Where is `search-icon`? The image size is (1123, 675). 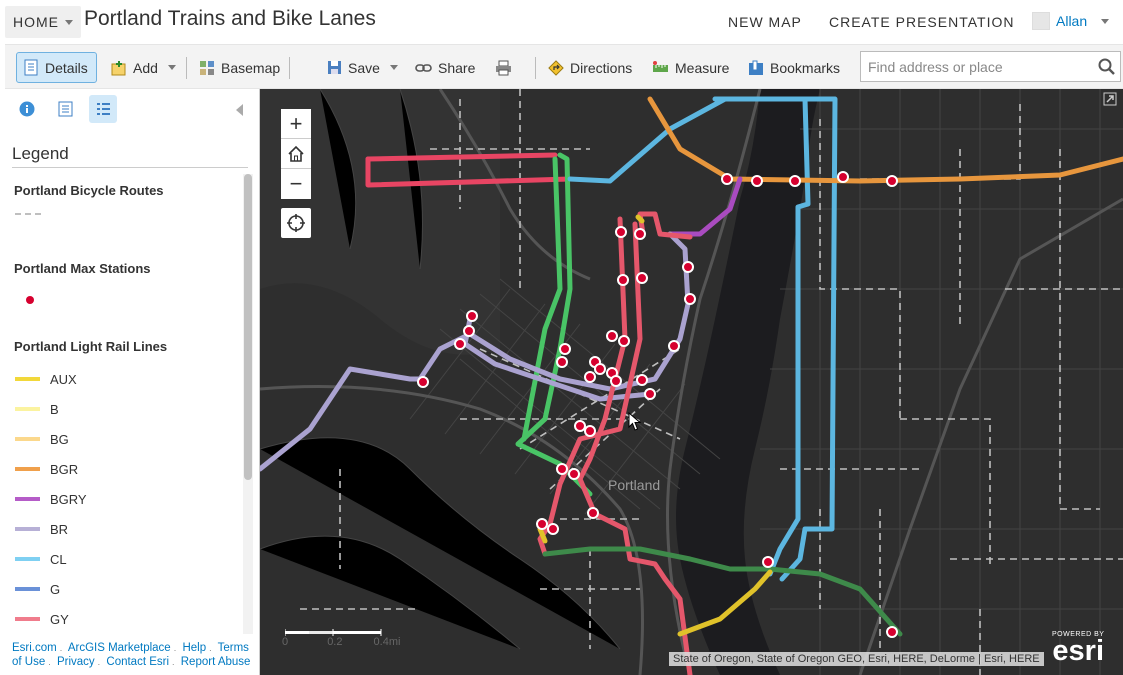 search-icon is located at coordinates (1106, 66).